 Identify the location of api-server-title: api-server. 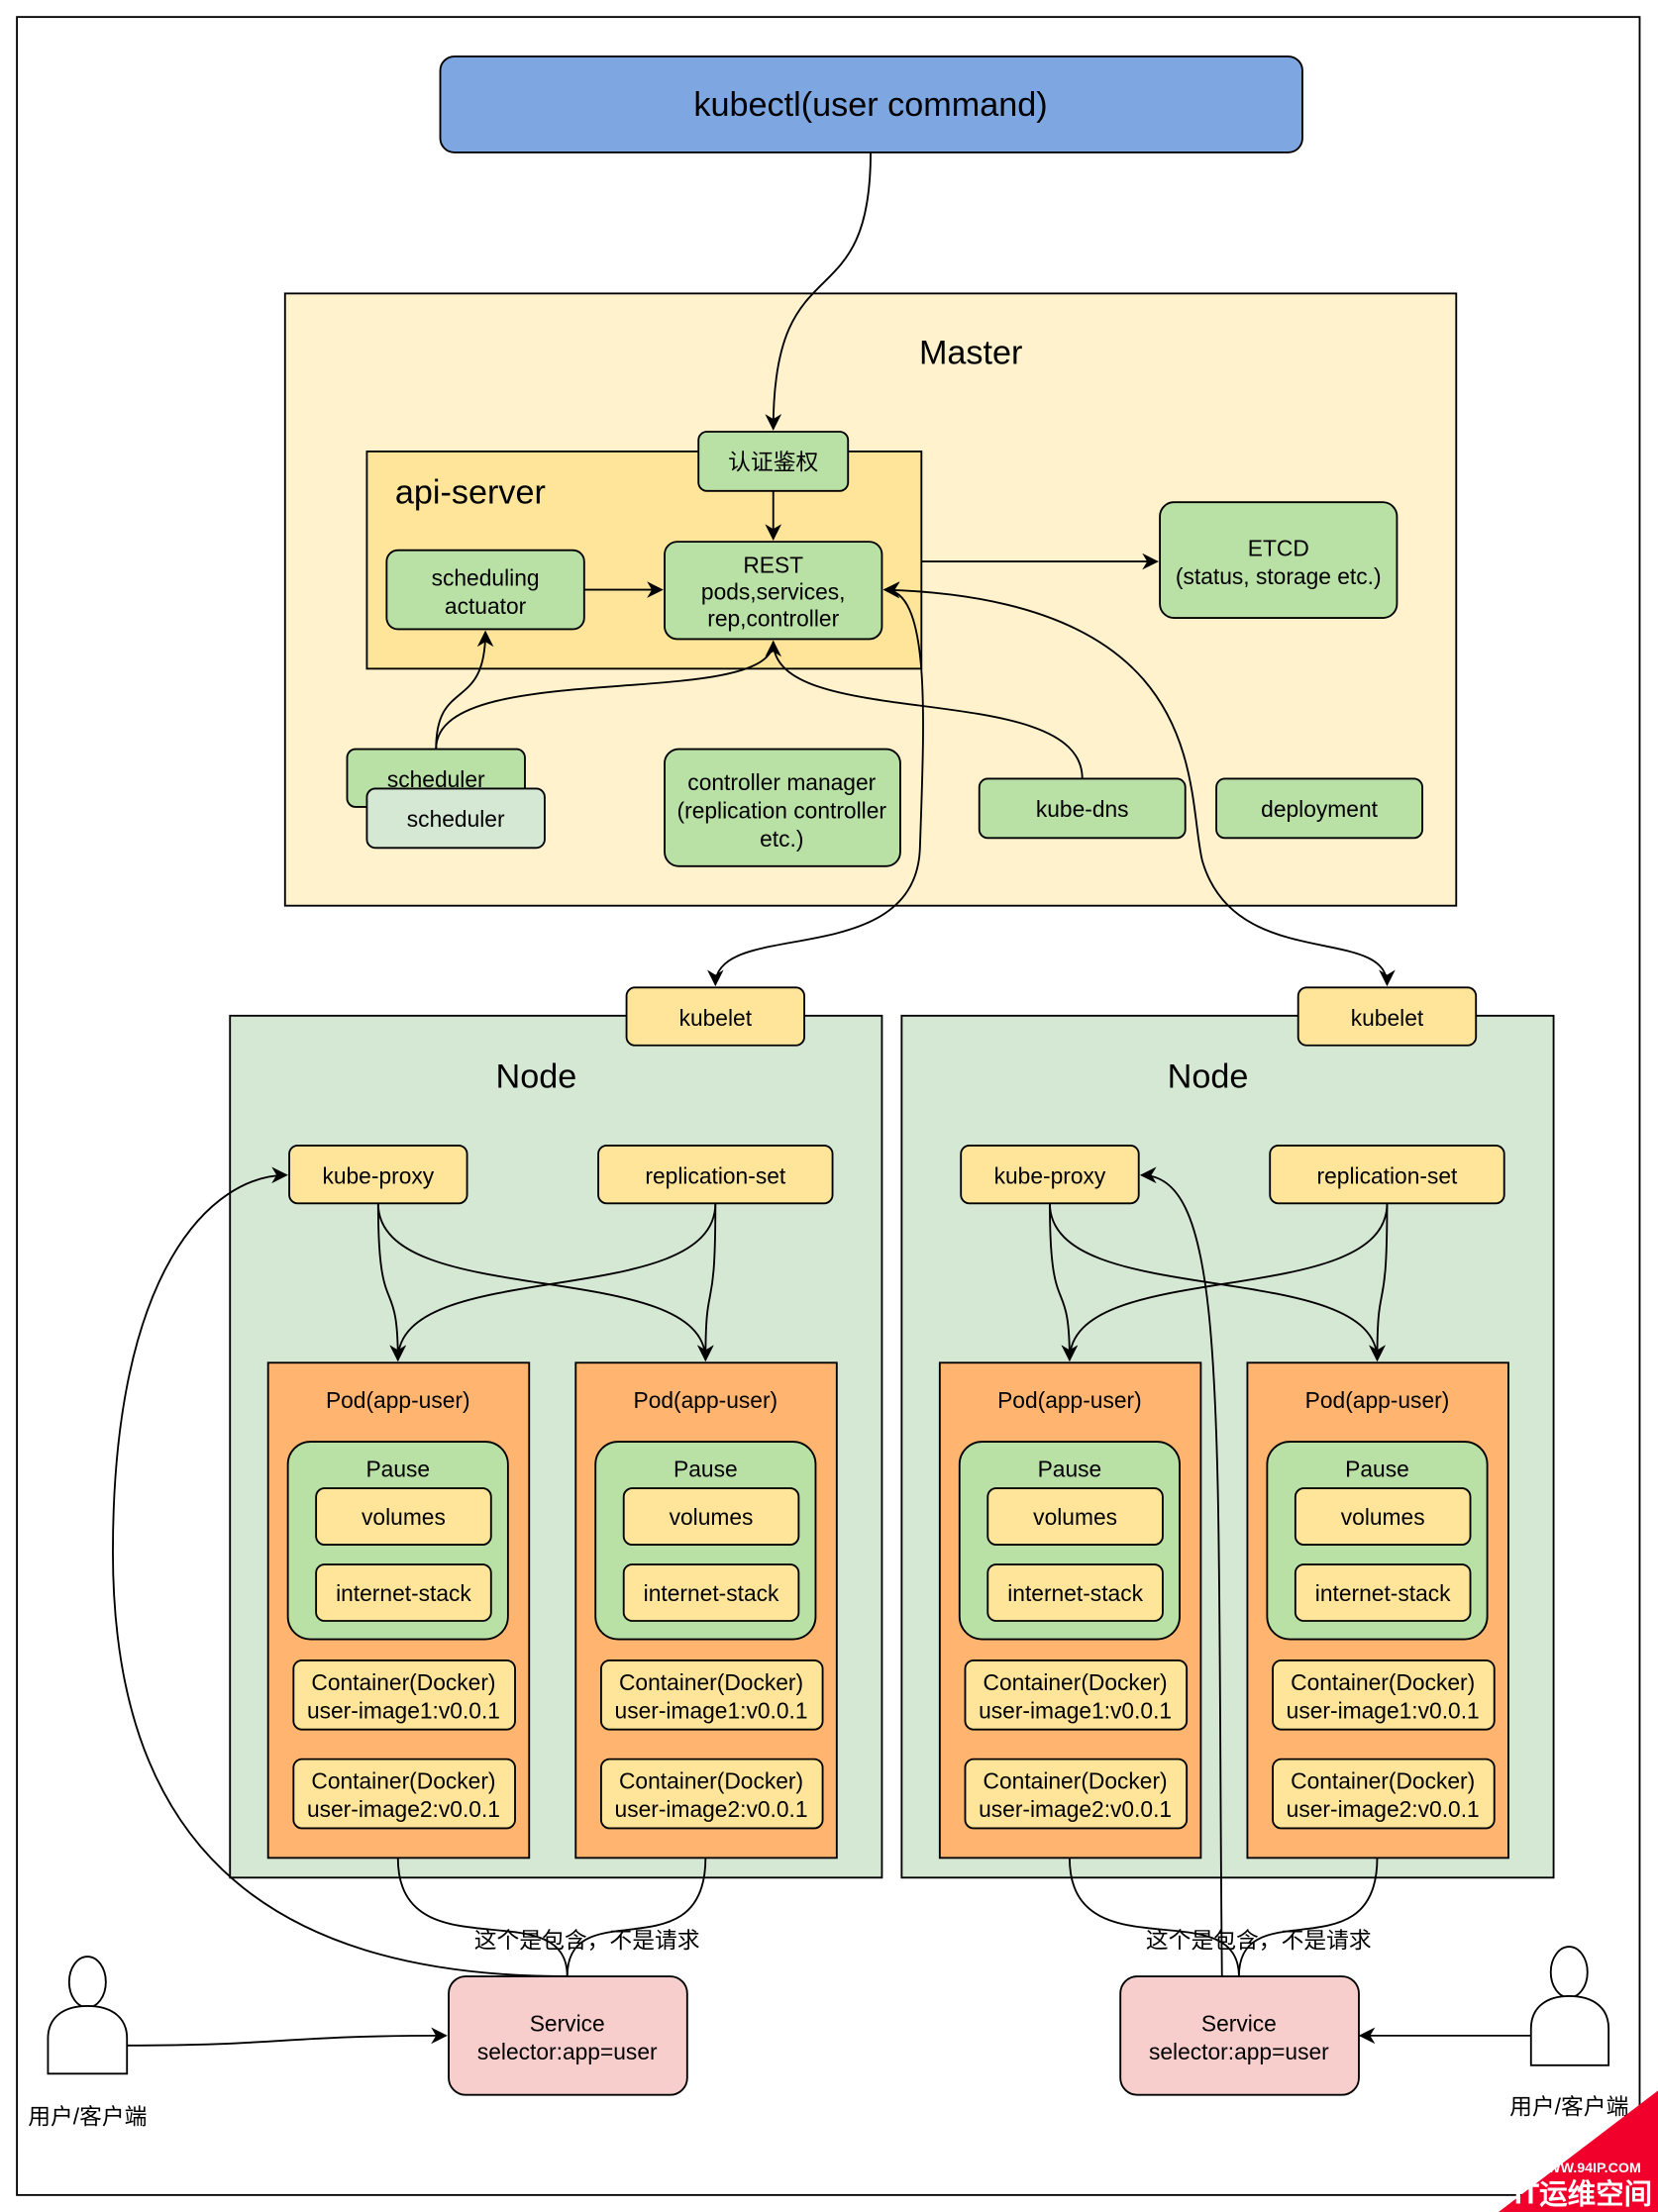
(470, 493).